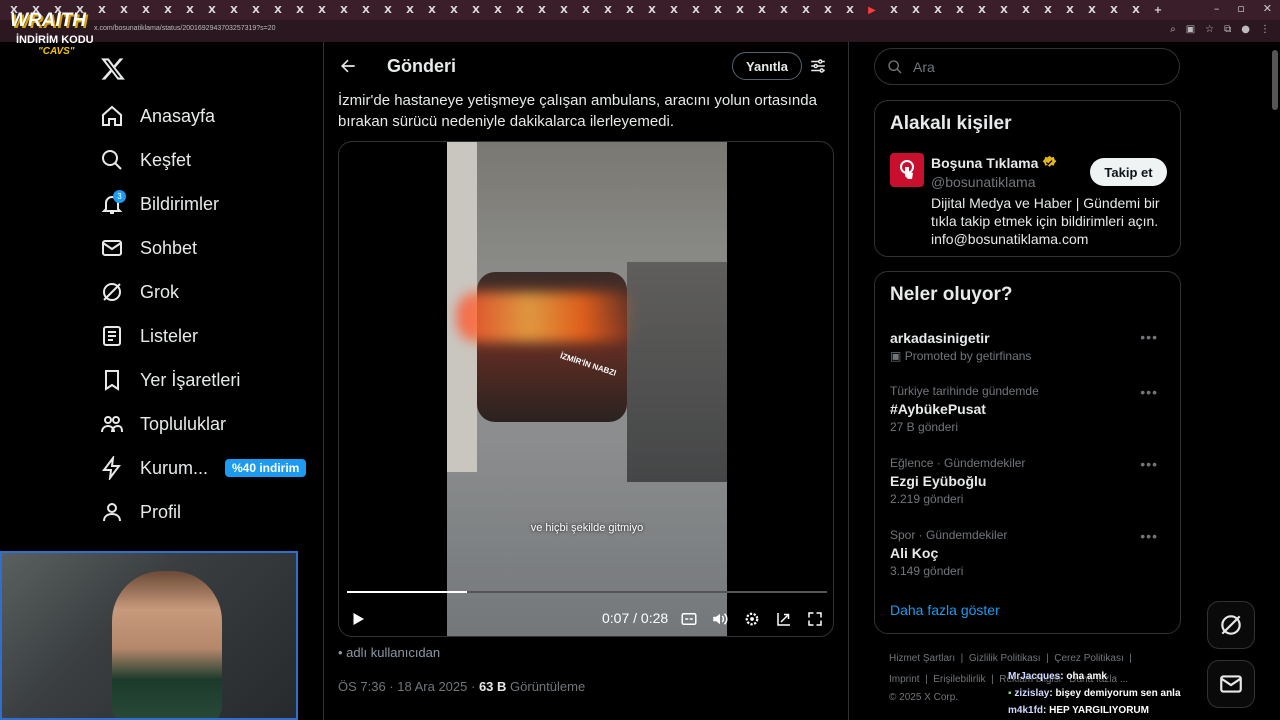  What do you see at coordinates (752, 619) in the screenshot?
I see `settings-gear-icon` at bounding box center [752, 619].